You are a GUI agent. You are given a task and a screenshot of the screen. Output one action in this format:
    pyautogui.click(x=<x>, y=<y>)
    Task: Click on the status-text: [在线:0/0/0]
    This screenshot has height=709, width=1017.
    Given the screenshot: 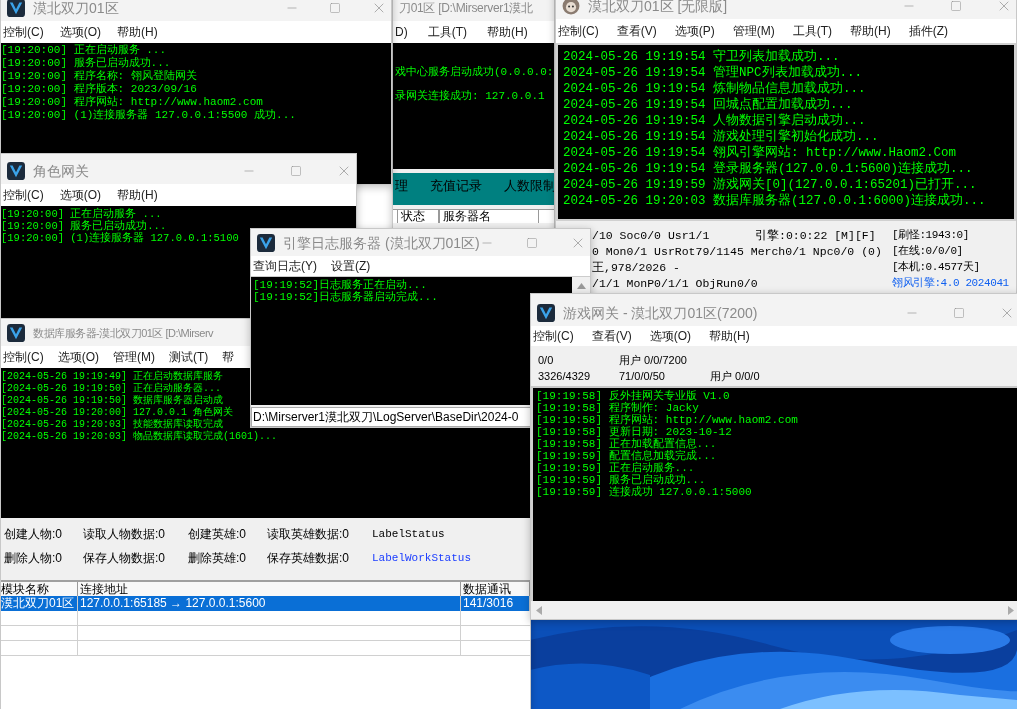 What is the action you would take?
    pyautogui.click(x=927, y=251)
    